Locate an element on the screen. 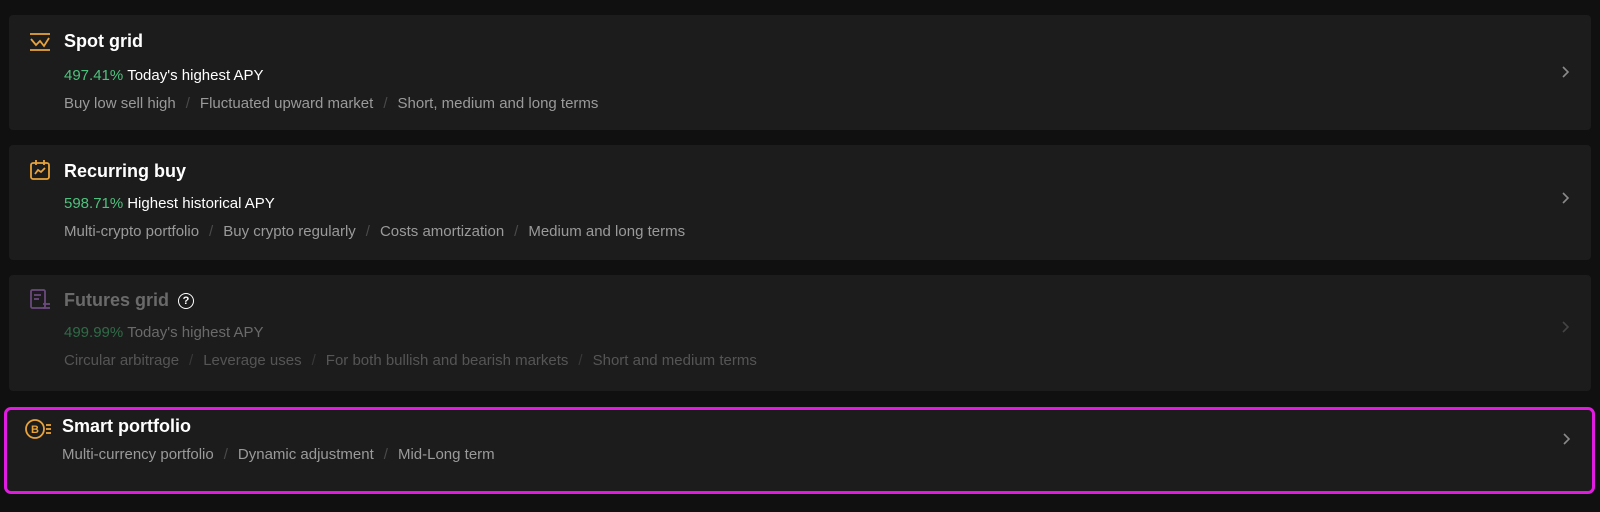  tag: Mid-Long term is located at coordinates (446, 454).